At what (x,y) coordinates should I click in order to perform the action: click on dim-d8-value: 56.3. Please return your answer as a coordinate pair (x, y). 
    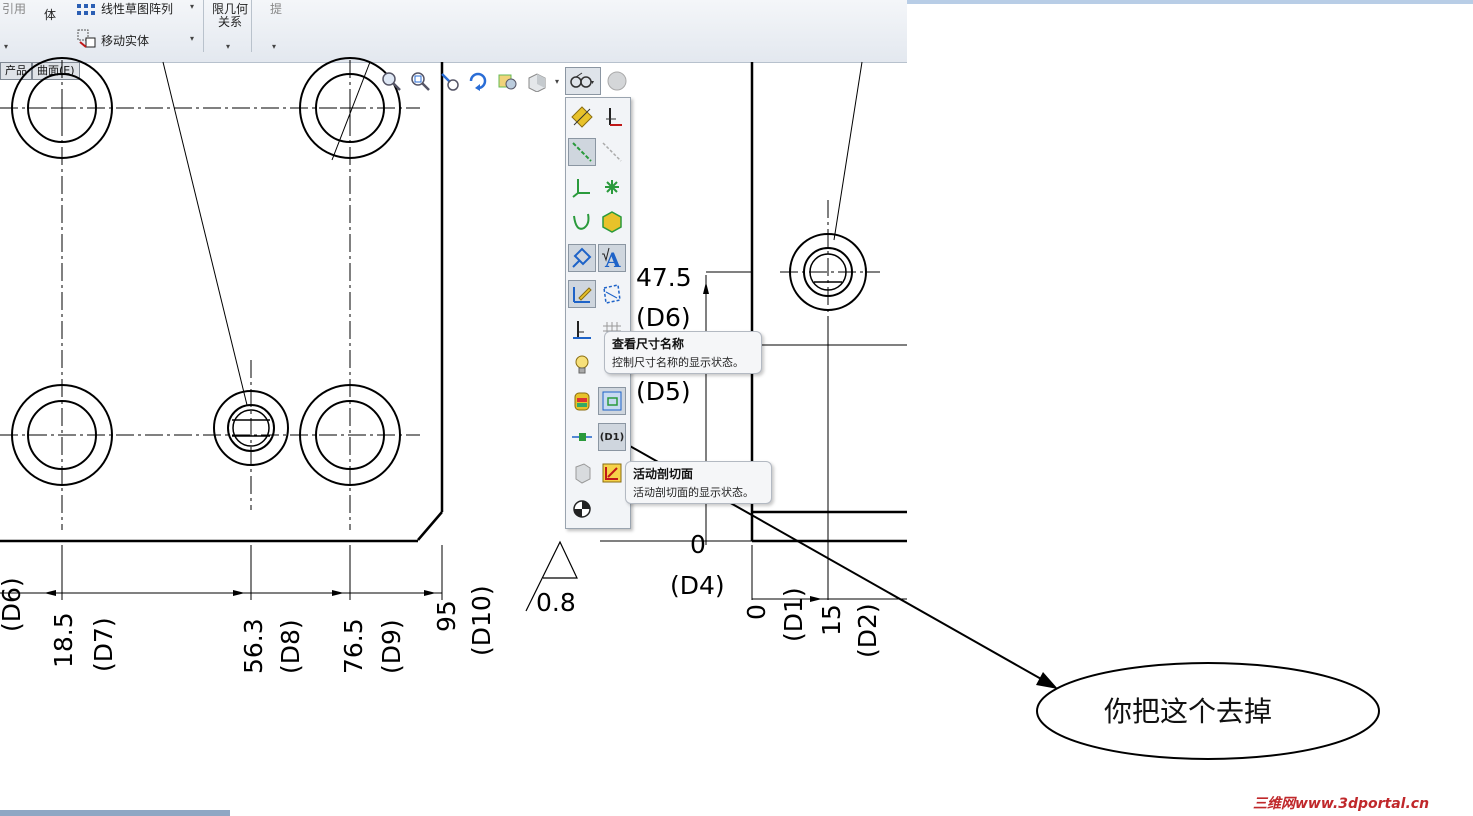
    Looking at the image, I should click on (253, 646).